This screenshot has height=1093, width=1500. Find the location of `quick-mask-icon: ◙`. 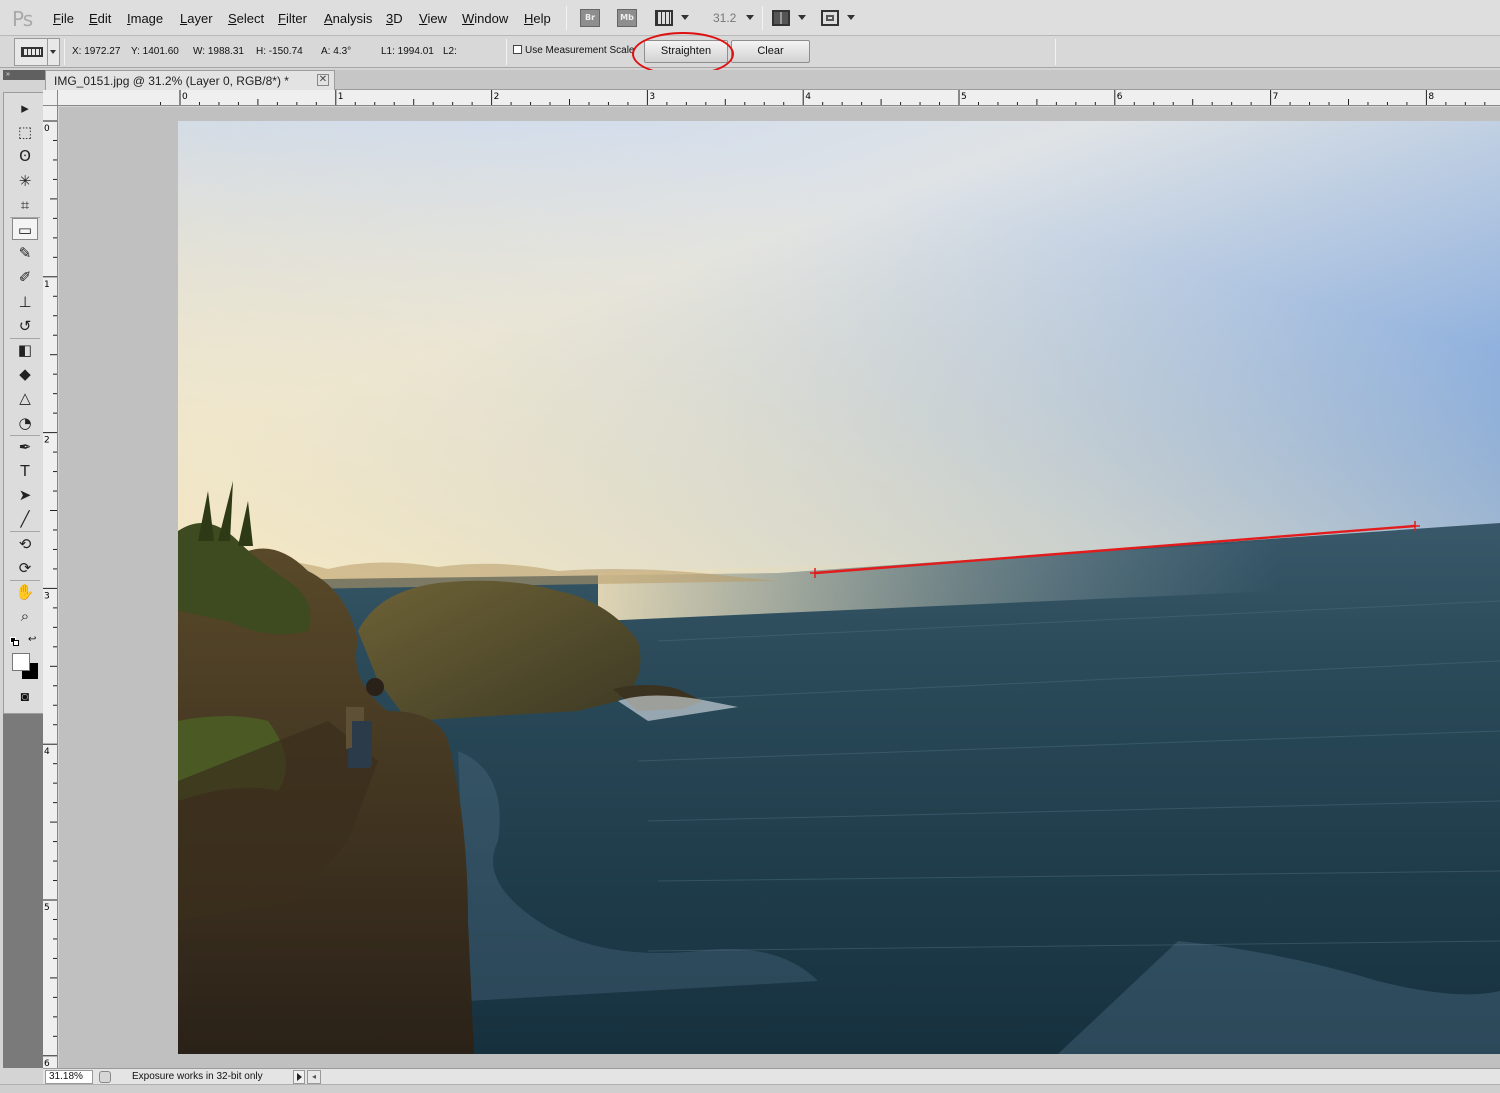

quick-mask-icon: ◙ is located at coordinates (25, 696).